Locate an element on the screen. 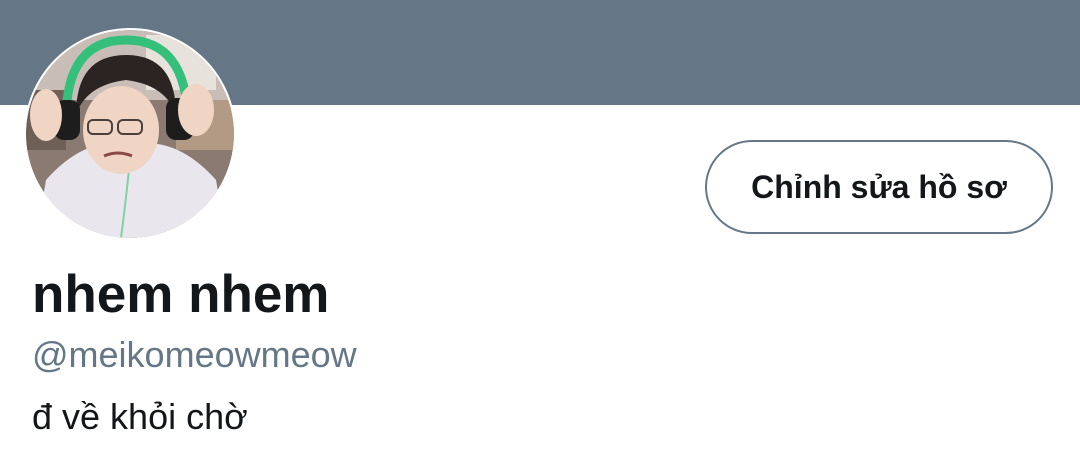 The height and width of the screenshot is (467, 1080). avatar-container is located at coordinates (130, 134).